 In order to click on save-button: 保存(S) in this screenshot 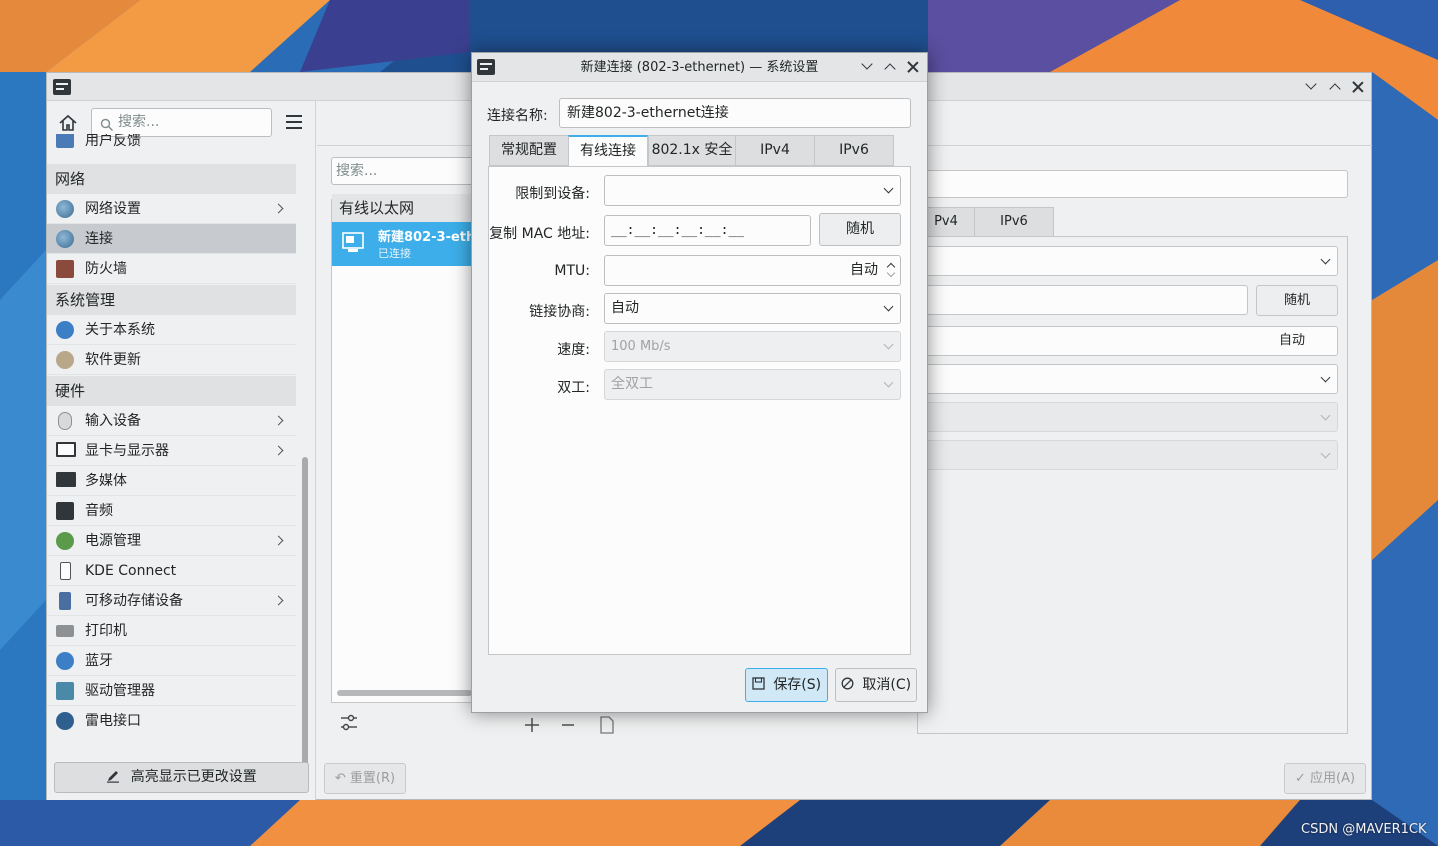, I will do `click(786, 685)`.